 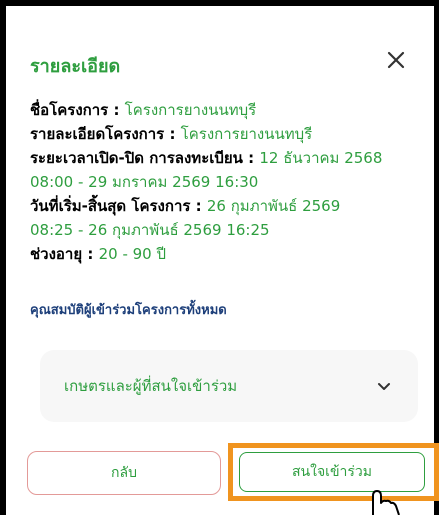 I want to click on detail-project-period-line2: 08:25 - 26 กุมภาพันธ์ 2569 16:25, so click(x=227, y=230).